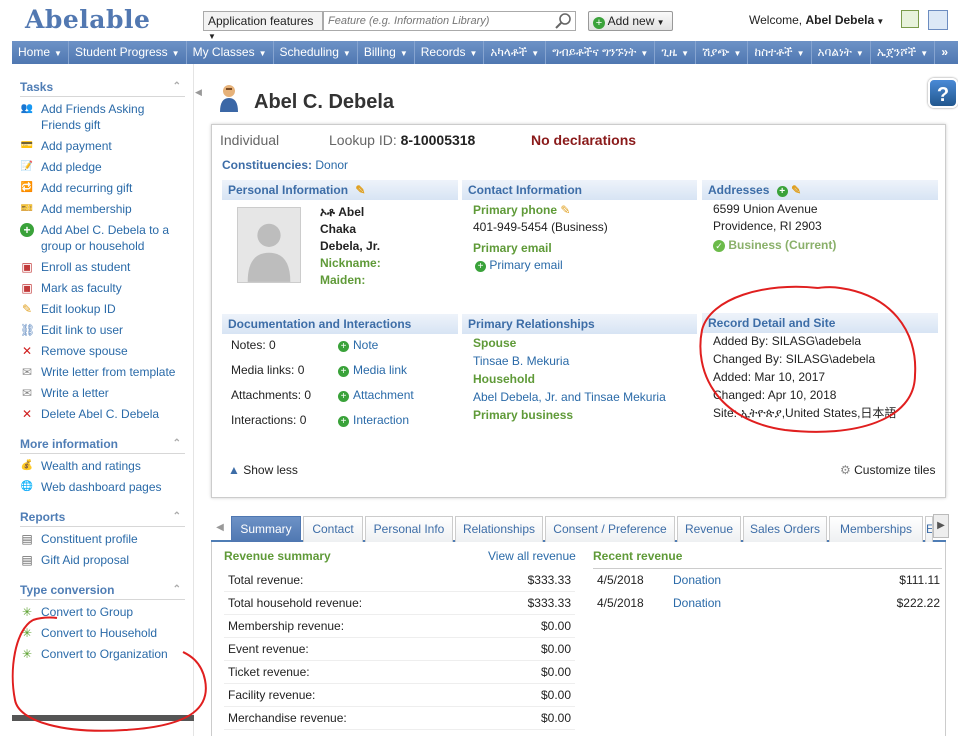 The height and width of the screenshot is (736, 958). I want to click on sidebar-item-constituent-profile: ▤ Constituent profile, so click(102, 539).